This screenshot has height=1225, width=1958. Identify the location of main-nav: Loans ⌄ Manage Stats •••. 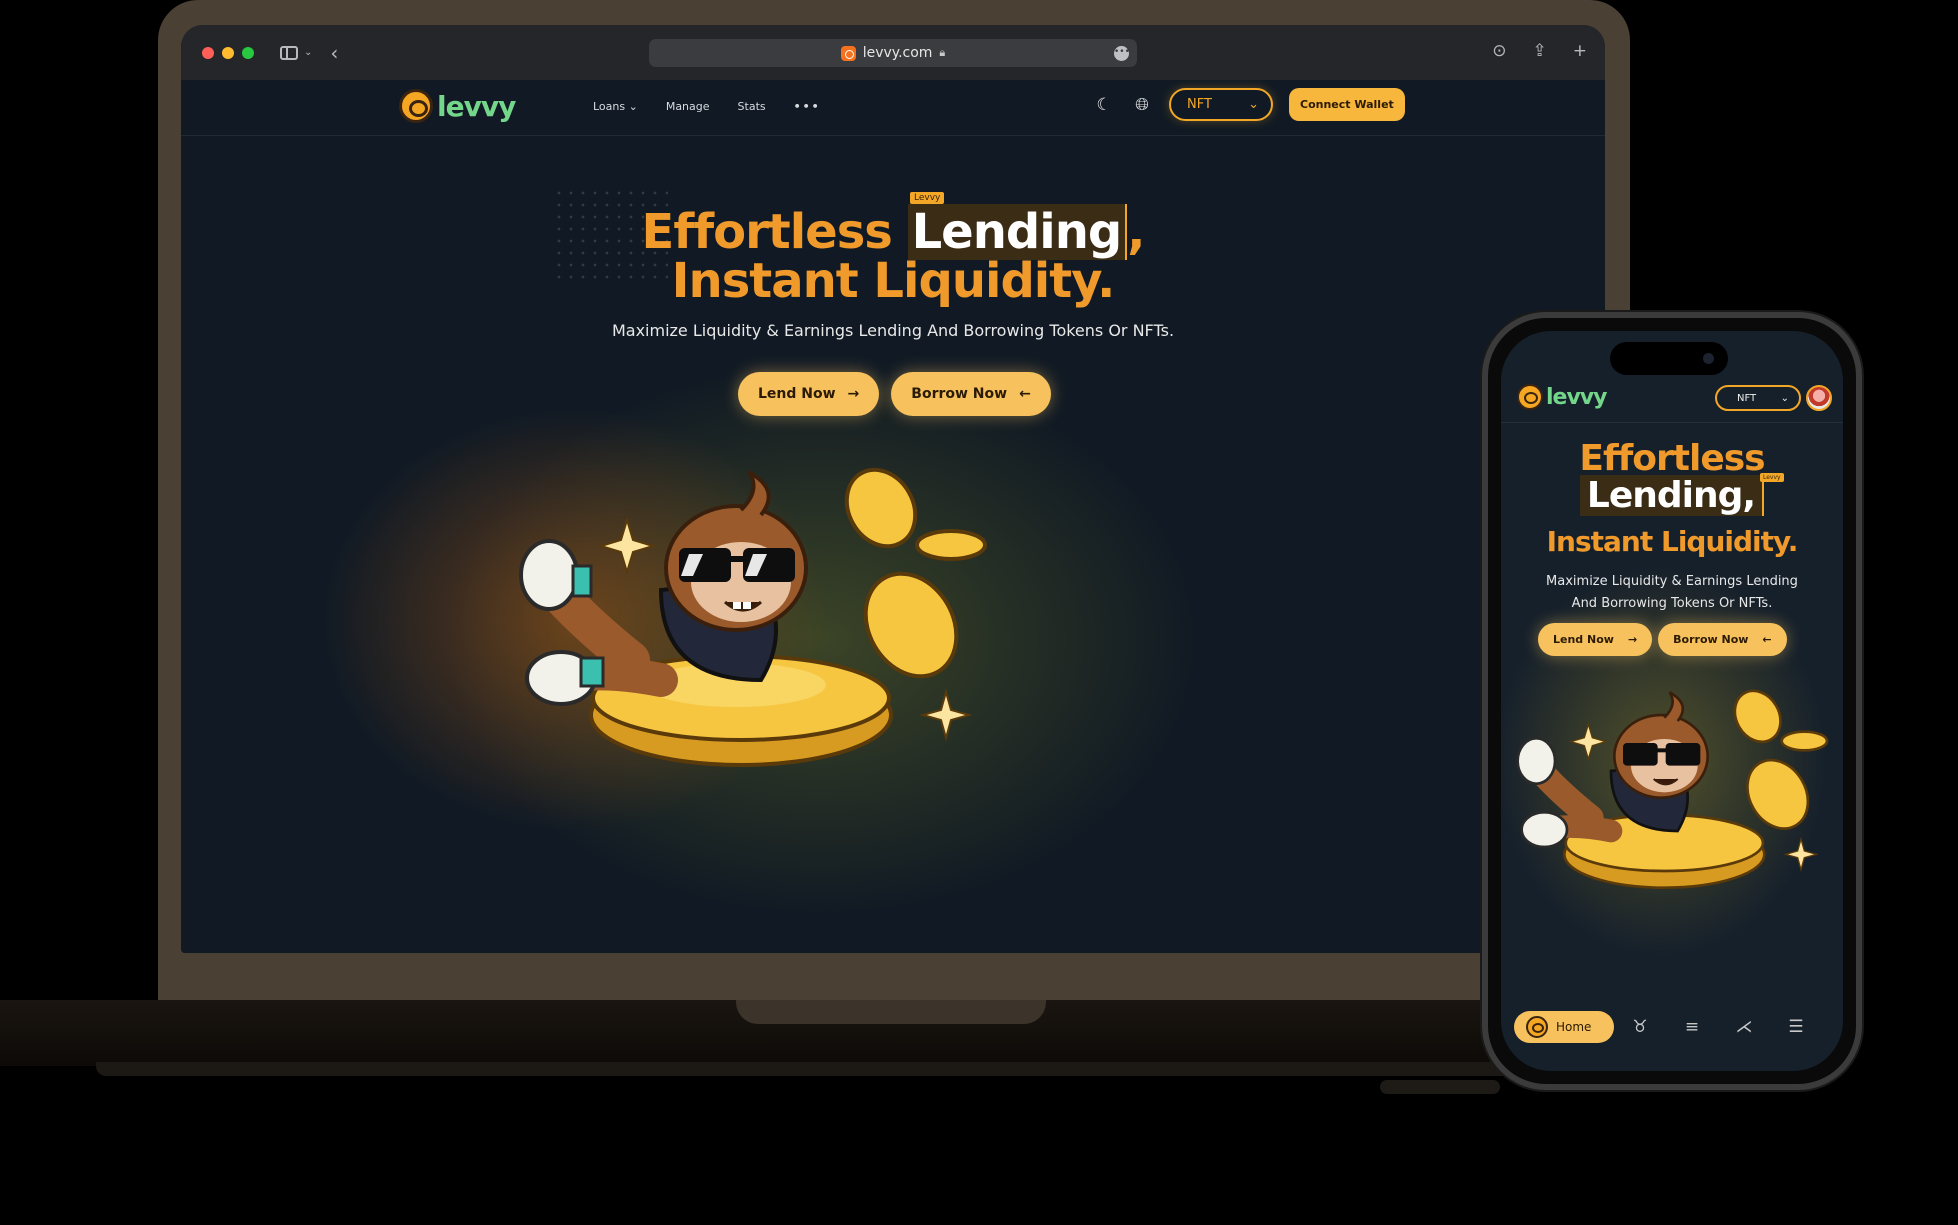
(707, 106).